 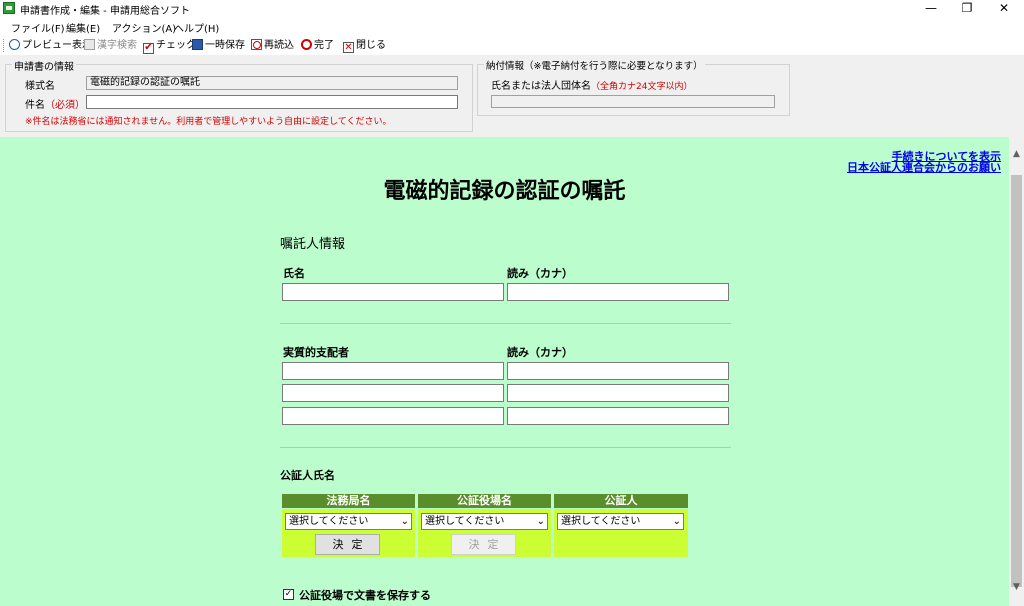 What do you see at coordinates (365, 595) in the screenshot?
I see `save-at-office-label: 公証役場で文書を保存する` at bounding box center [365, 595].